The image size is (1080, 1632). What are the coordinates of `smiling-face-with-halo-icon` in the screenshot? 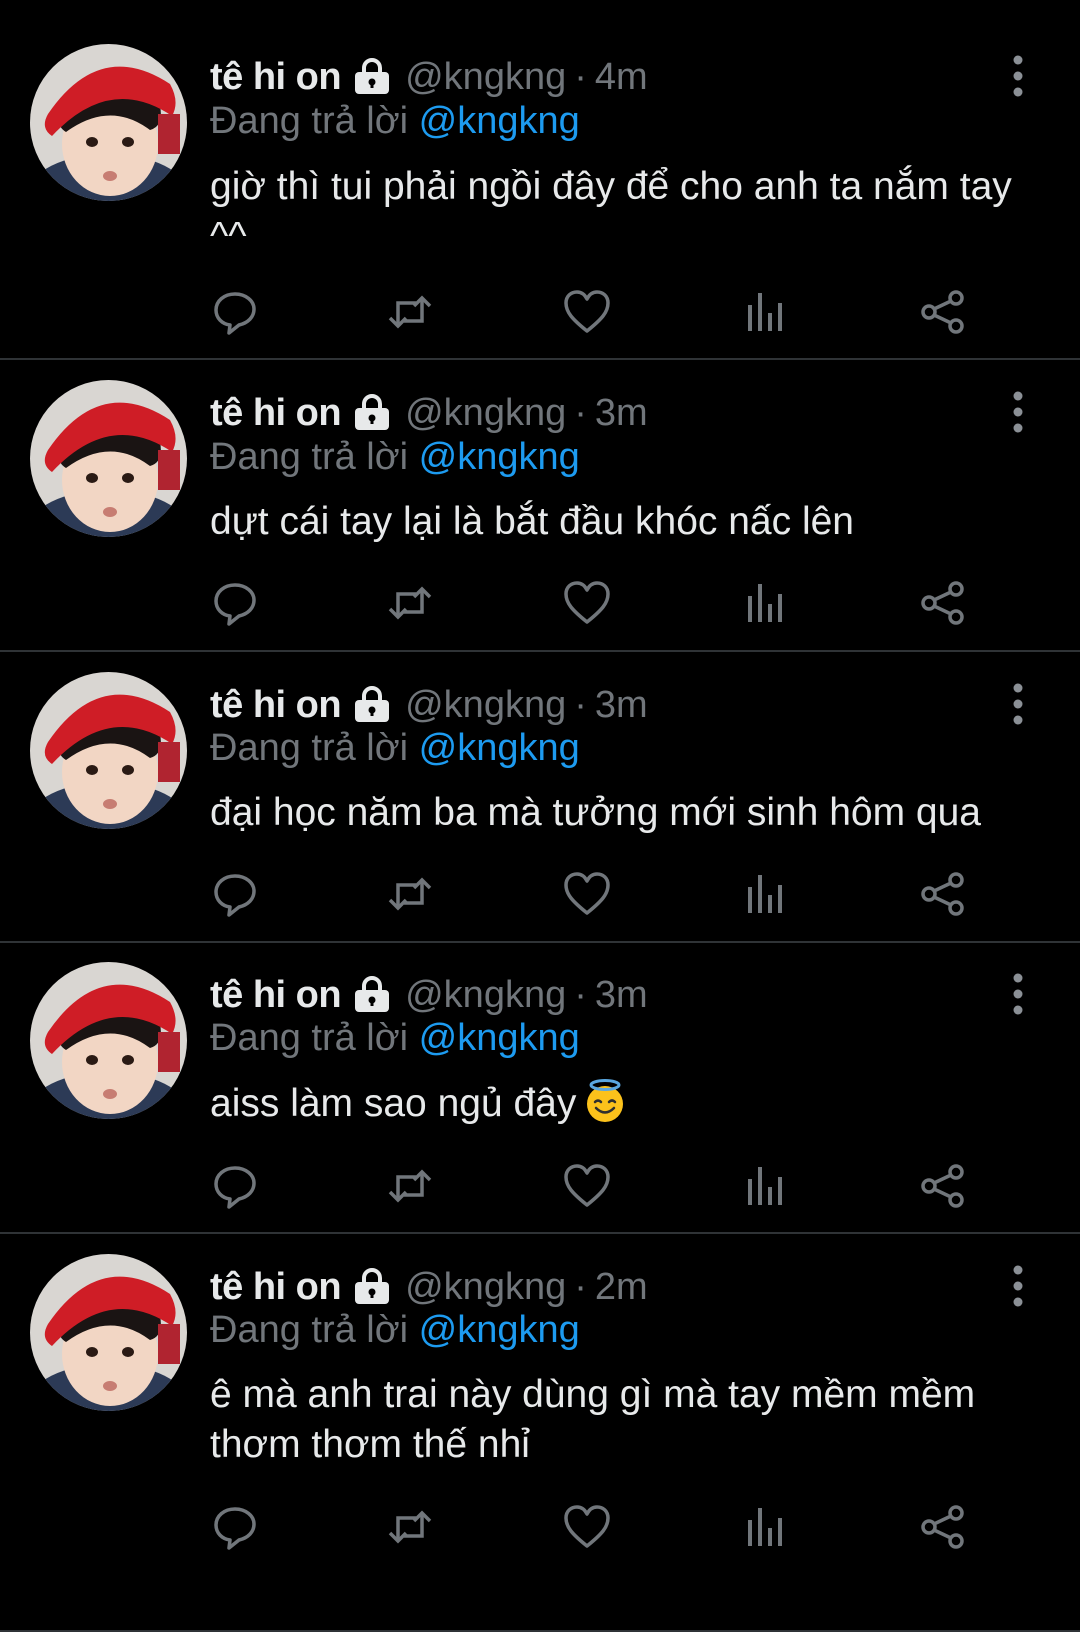 It's located at (605, 1101).